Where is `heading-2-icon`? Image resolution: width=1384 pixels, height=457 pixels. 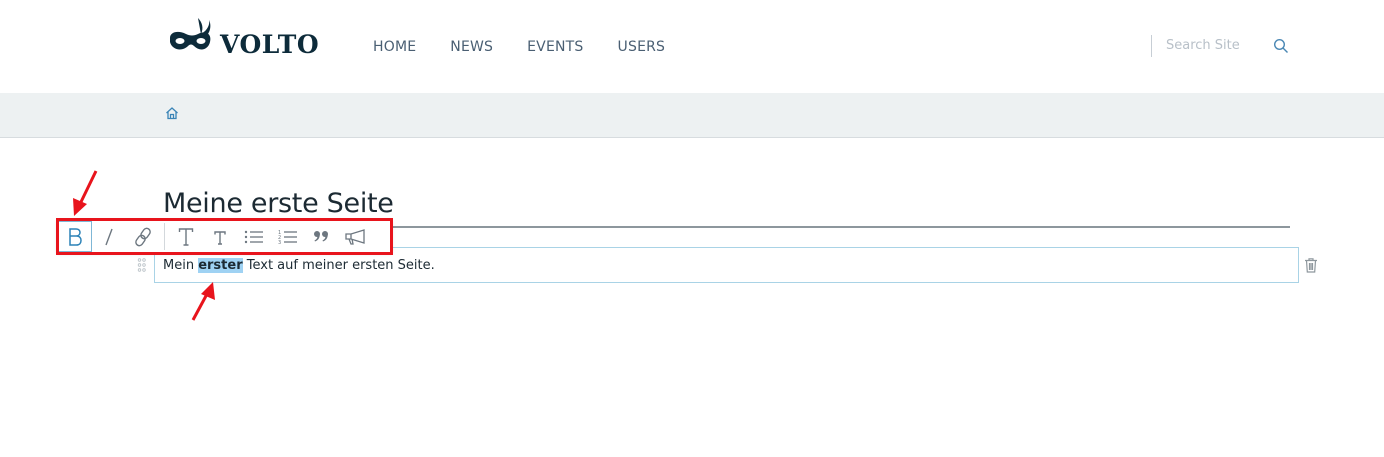 heading-2-icon is located at coordinates (186, 236).